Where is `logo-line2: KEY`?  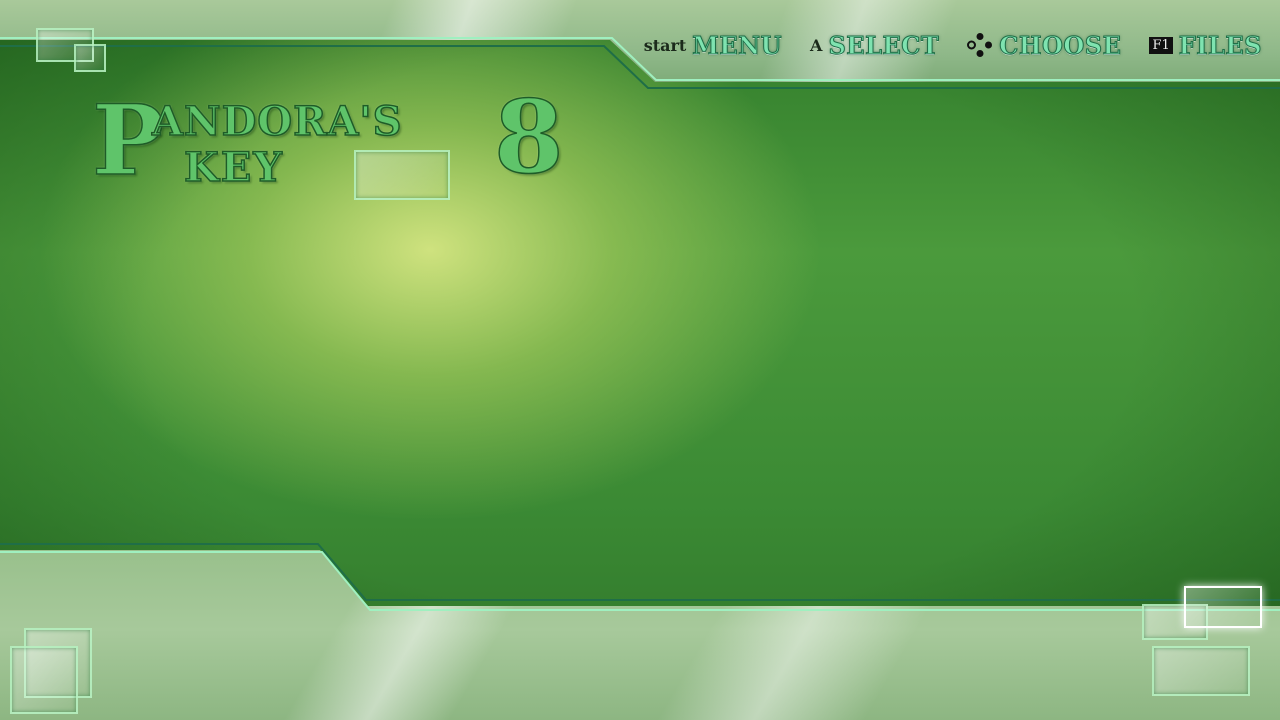
logo-line2: KEY is located at coordinates (233, 167).